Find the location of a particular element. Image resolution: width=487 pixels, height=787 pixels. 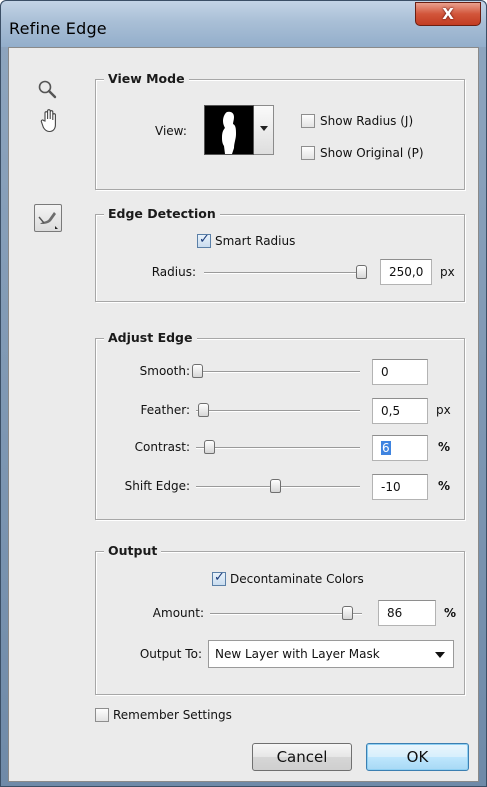

output-to-value: New Layer with Layer Mask is located at coordinates (297, 654).